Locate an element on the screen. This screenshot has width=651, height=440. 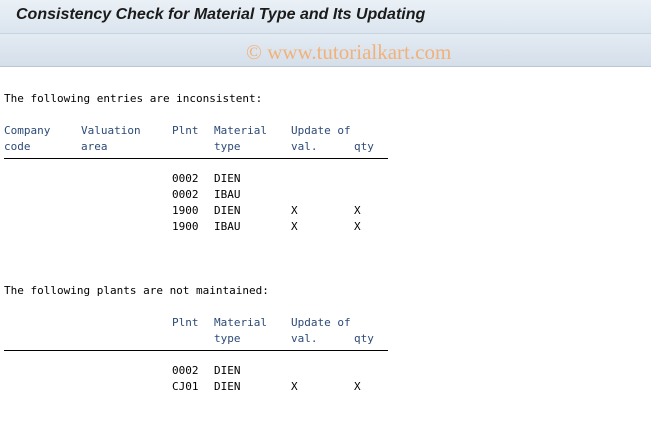
application-toolbar: © www.tutorialkart.com is located at coordinates (325, 50).